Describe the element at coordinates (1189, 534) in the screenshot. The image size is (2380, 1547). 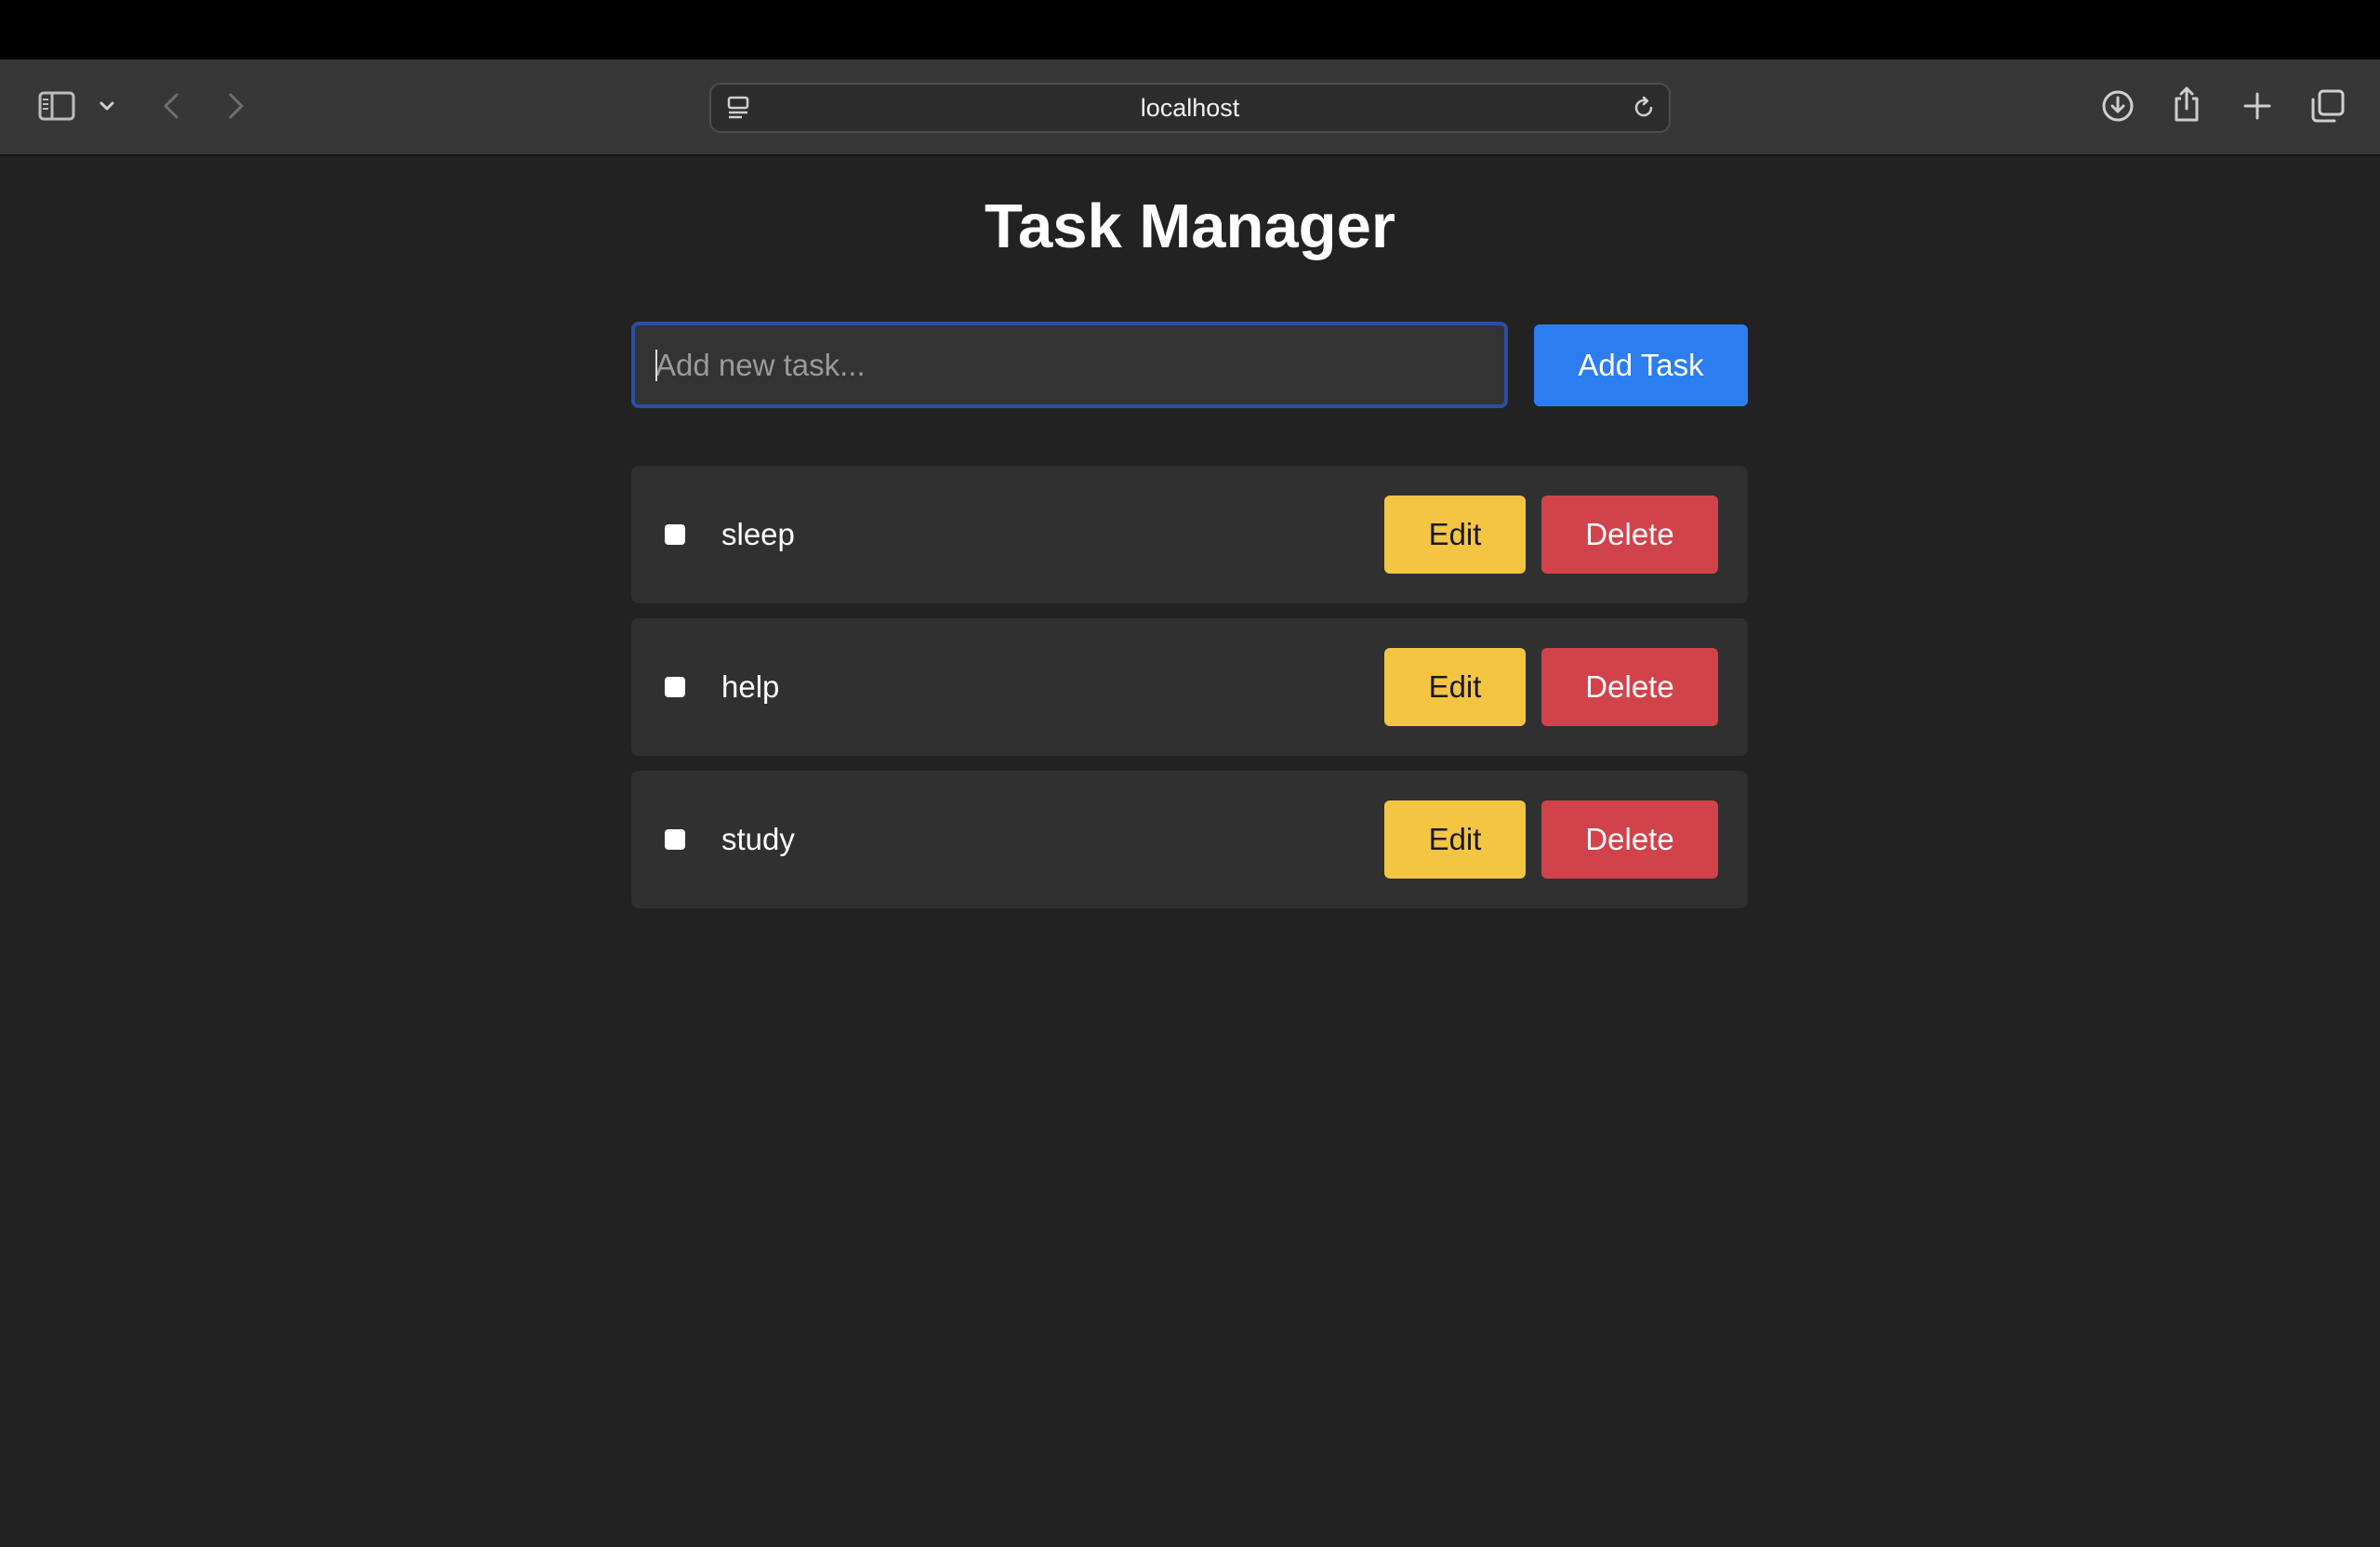
I see `task-item: sleep Edit Delete` at that location.